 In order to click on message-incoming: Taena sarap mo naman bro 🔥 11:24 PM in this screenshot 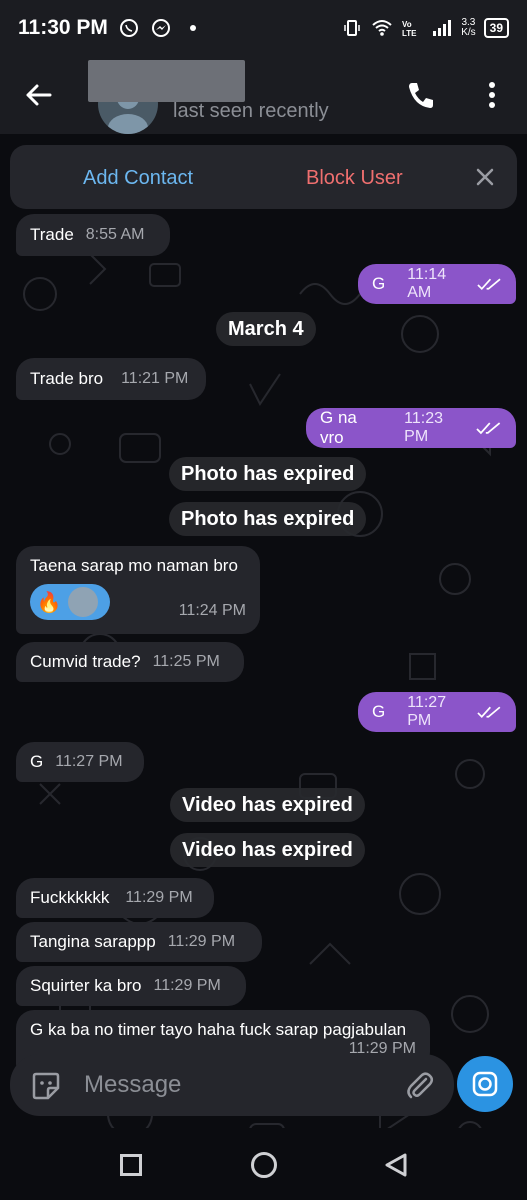, I will do `click(138, 590)`.